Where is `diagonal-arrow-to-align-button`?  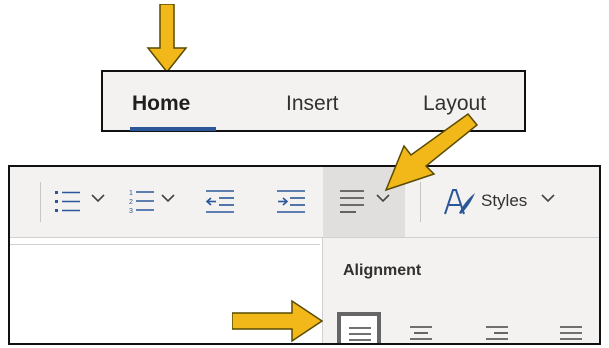
diagonal-arrow-to-align-button is located at coordinates (431, 152).